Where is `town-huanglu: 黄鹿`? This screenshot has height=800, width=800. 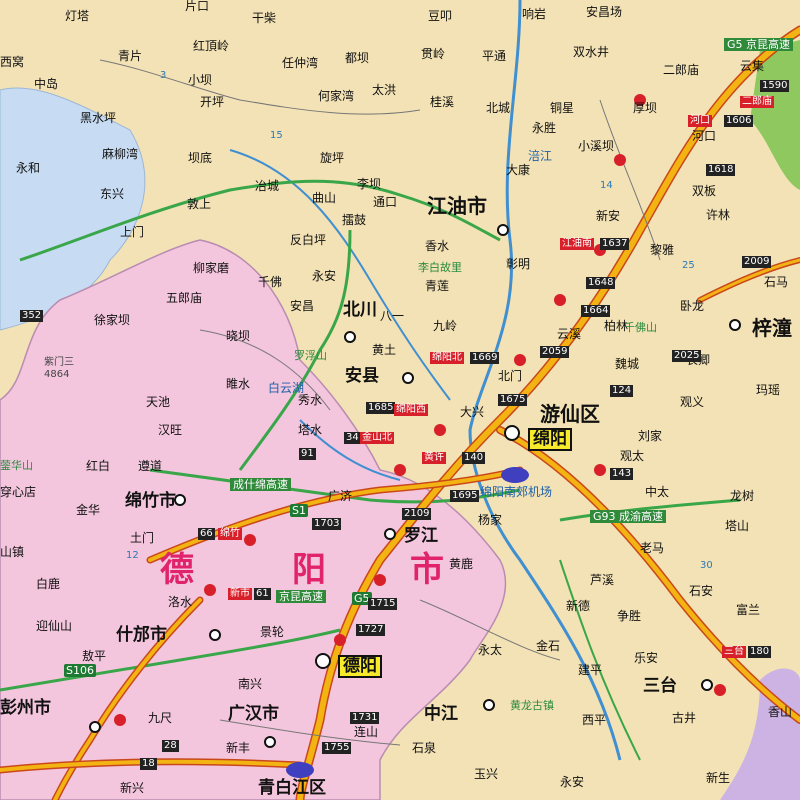
town-huanglu: 黄鹿 is located at coordinates (461, 564).